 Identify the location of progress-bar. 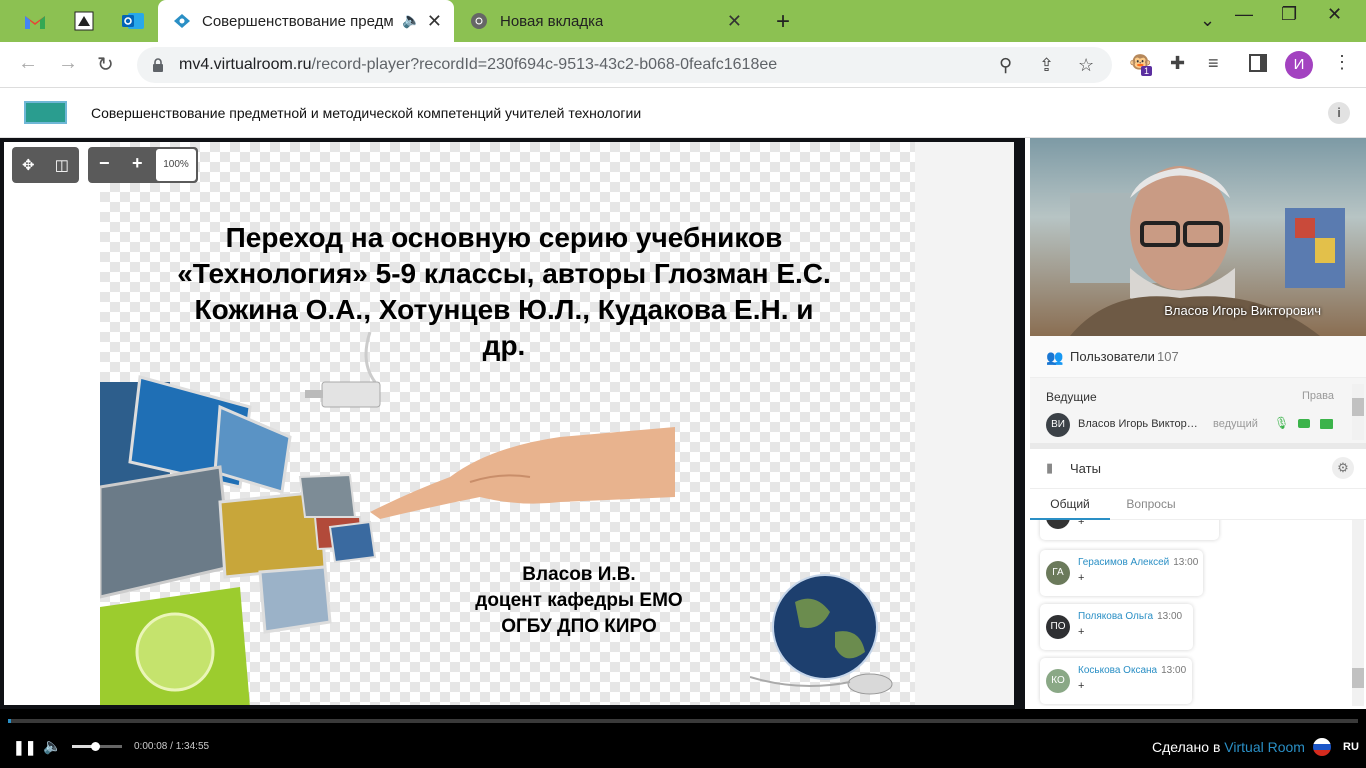
(683, 721).